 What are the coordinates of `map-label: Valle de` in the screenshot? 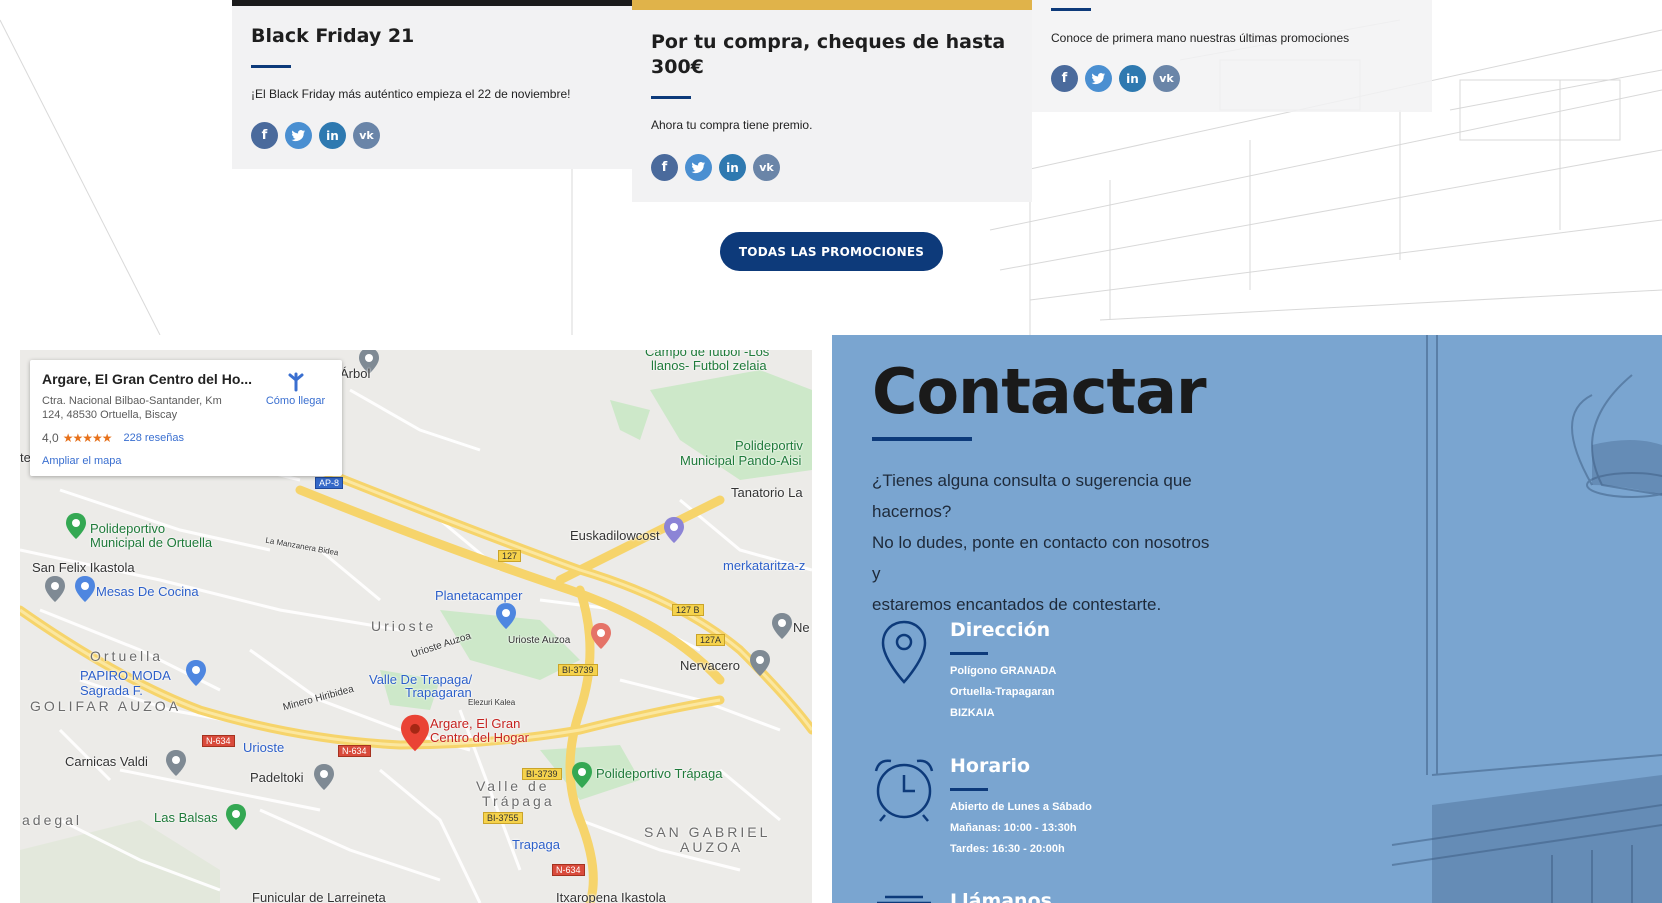 It's located at (513, 786).